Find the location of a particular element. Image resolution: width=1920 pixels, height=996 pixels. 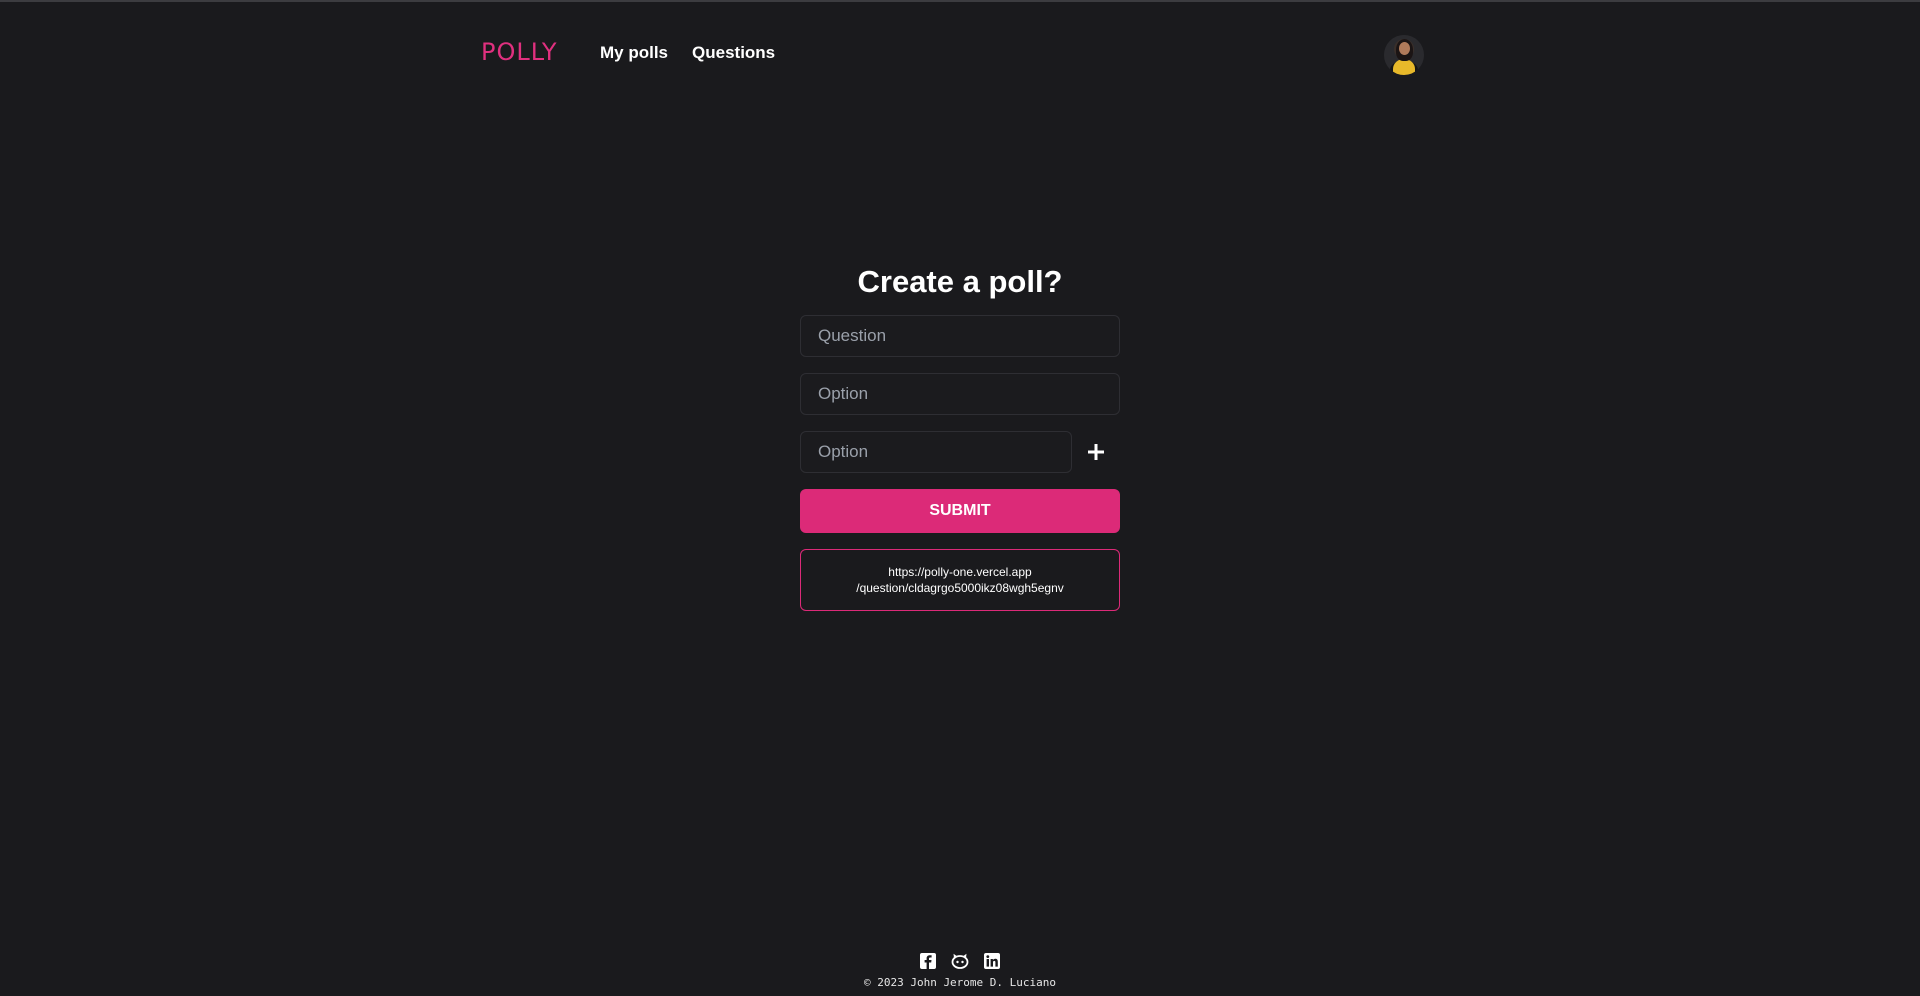

nav-my-polls: My polls is located at coordinates (634, 53).